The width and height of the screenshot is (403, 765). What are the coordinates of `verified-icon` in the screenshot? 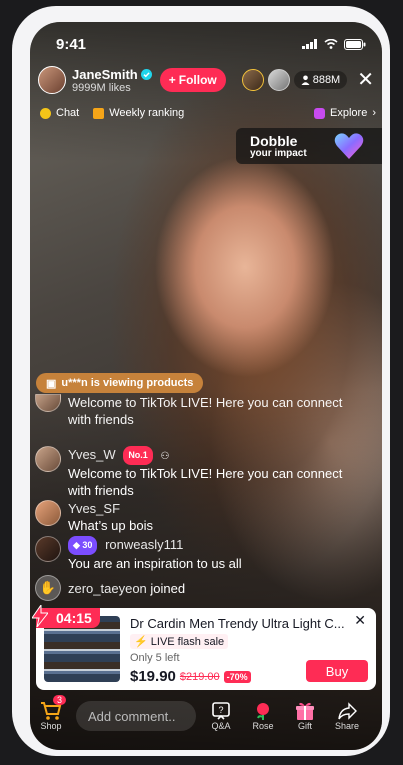 It's located at (146, 74).